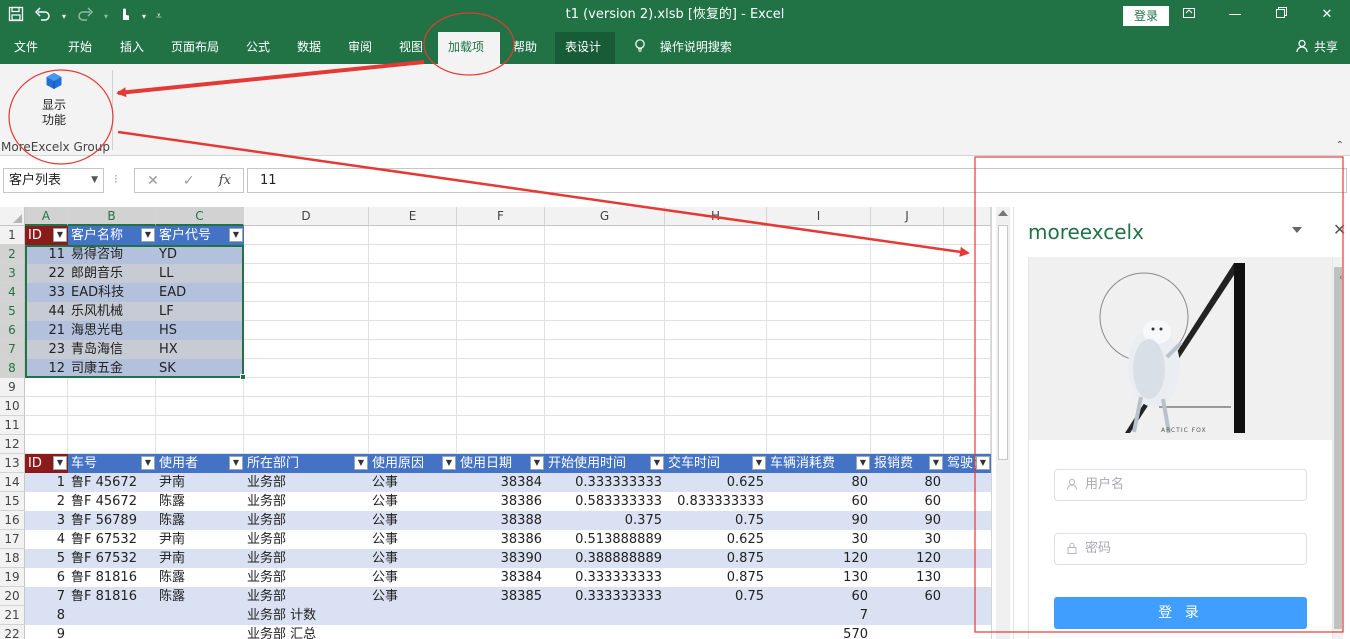 The width and height of the screenshot is (1350, 639). Describe the element at coordinates (360, 48) in the screenshot. I see `tab-review: 审阅` at that location.